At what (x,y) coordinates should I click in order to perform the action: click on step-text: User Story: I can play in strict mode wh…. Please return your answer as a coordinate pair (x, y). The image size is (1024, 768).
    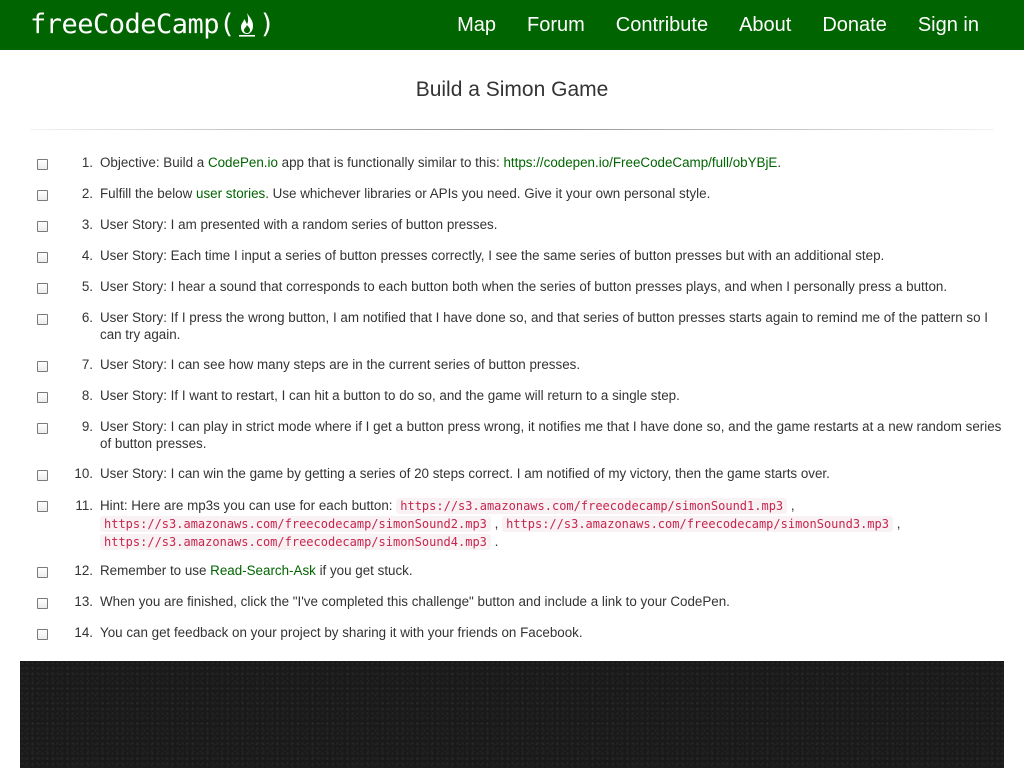
    Looking at the image, I should click on (551, 435).